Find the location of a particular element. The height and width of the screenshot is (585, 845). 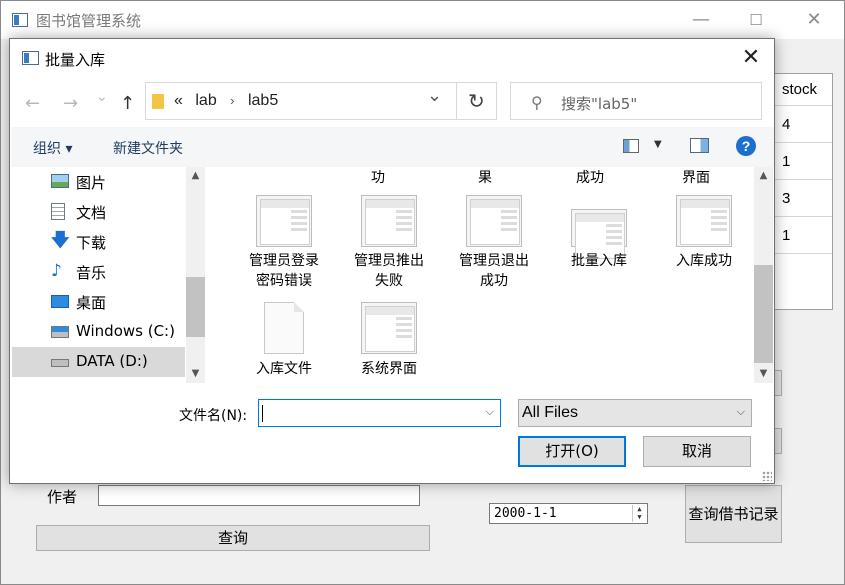

file-item: 管理员登录 密码错误 is located at coordinates (284, 245).